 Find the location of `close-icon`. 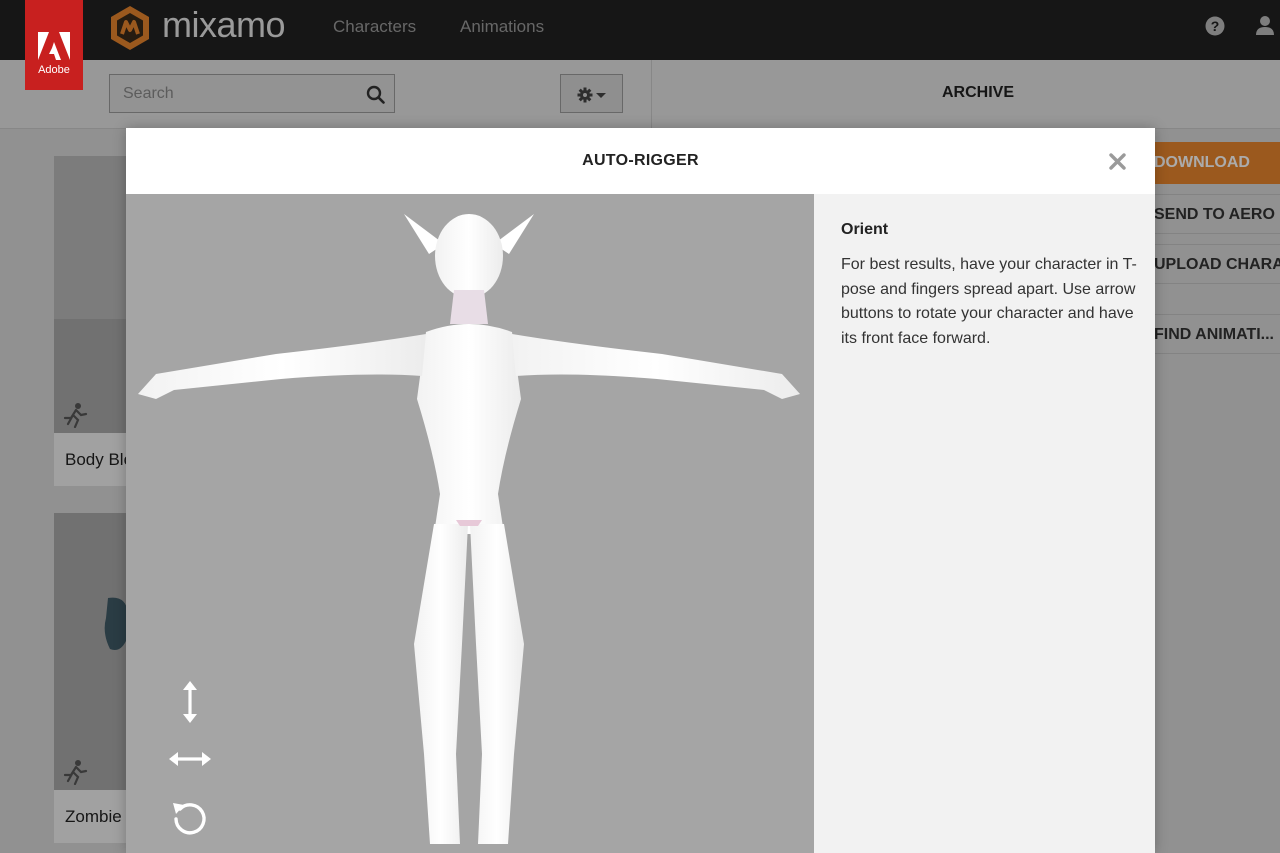

close-icon is located at coordinates (1117, 164).